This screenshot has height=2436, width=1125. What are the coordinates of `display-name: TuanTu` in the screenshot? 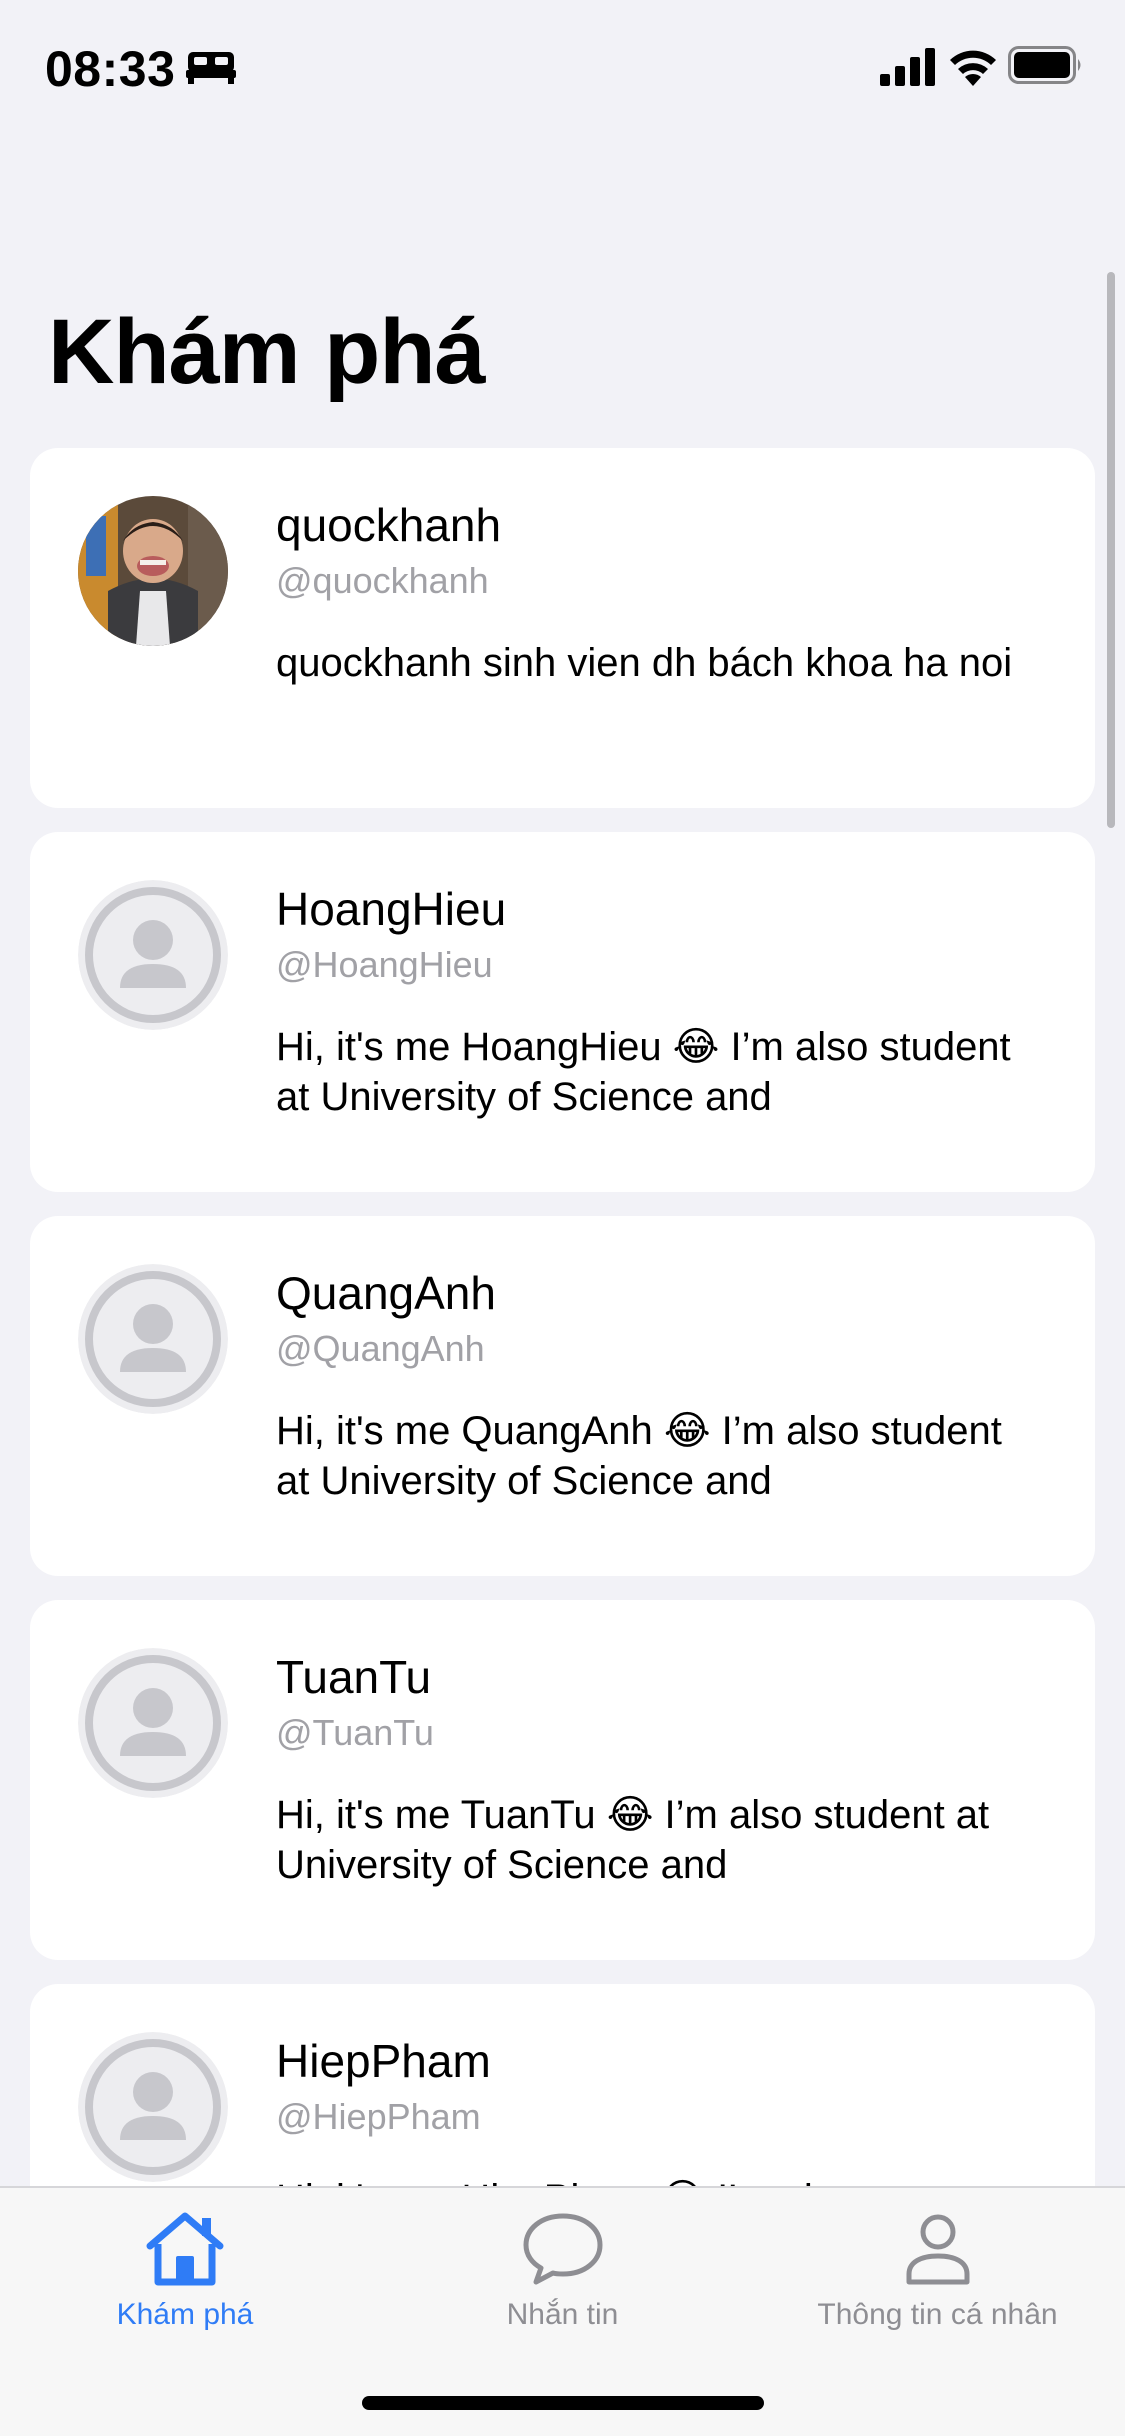 It's located at (354, 1677).